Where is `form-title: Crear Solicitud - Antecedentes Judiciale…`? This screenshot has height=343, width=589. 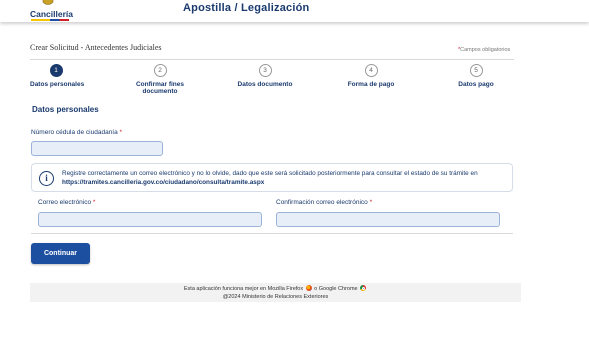
form-title: Crear Solicitud - Antecedentes Judiciale… is located at coordinates (96, 47).